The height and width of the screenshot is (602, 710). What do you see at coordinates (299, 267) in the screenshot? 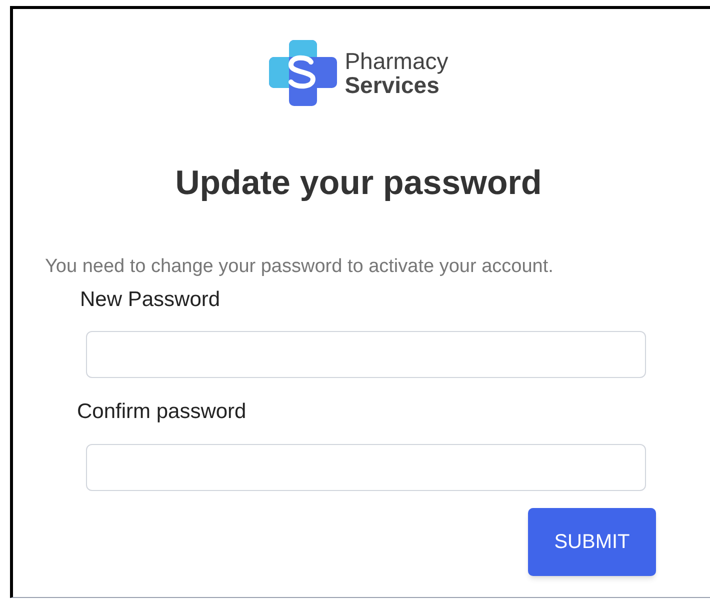
I see `info-message: You need to change your password to activate your account.` at bounding box center [299, 267].